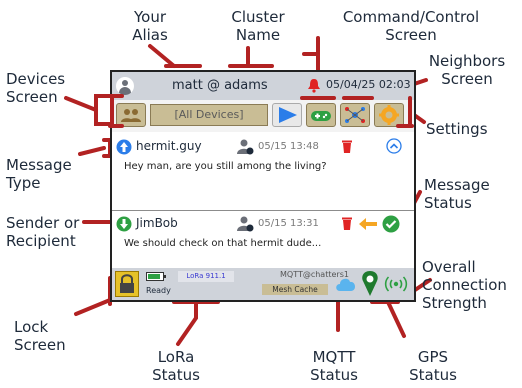  I want to click on send-button, so click(287, 115).